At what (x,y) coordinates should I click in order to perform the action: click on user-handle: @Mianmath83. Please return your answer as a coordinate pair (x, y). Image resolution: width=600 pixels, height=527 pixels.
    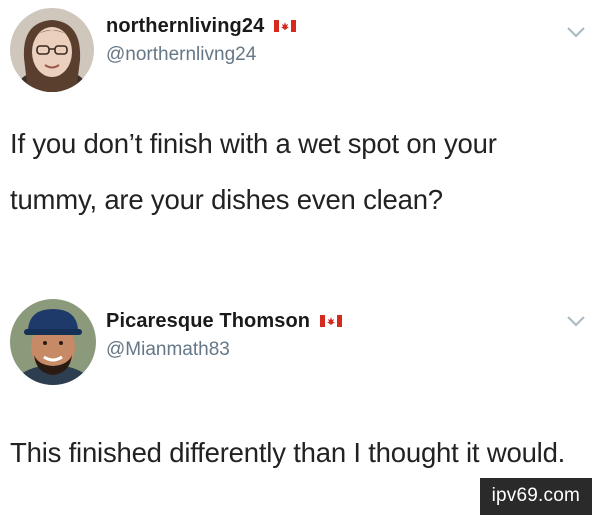
    Looking at the image, I should click on (224, 350).